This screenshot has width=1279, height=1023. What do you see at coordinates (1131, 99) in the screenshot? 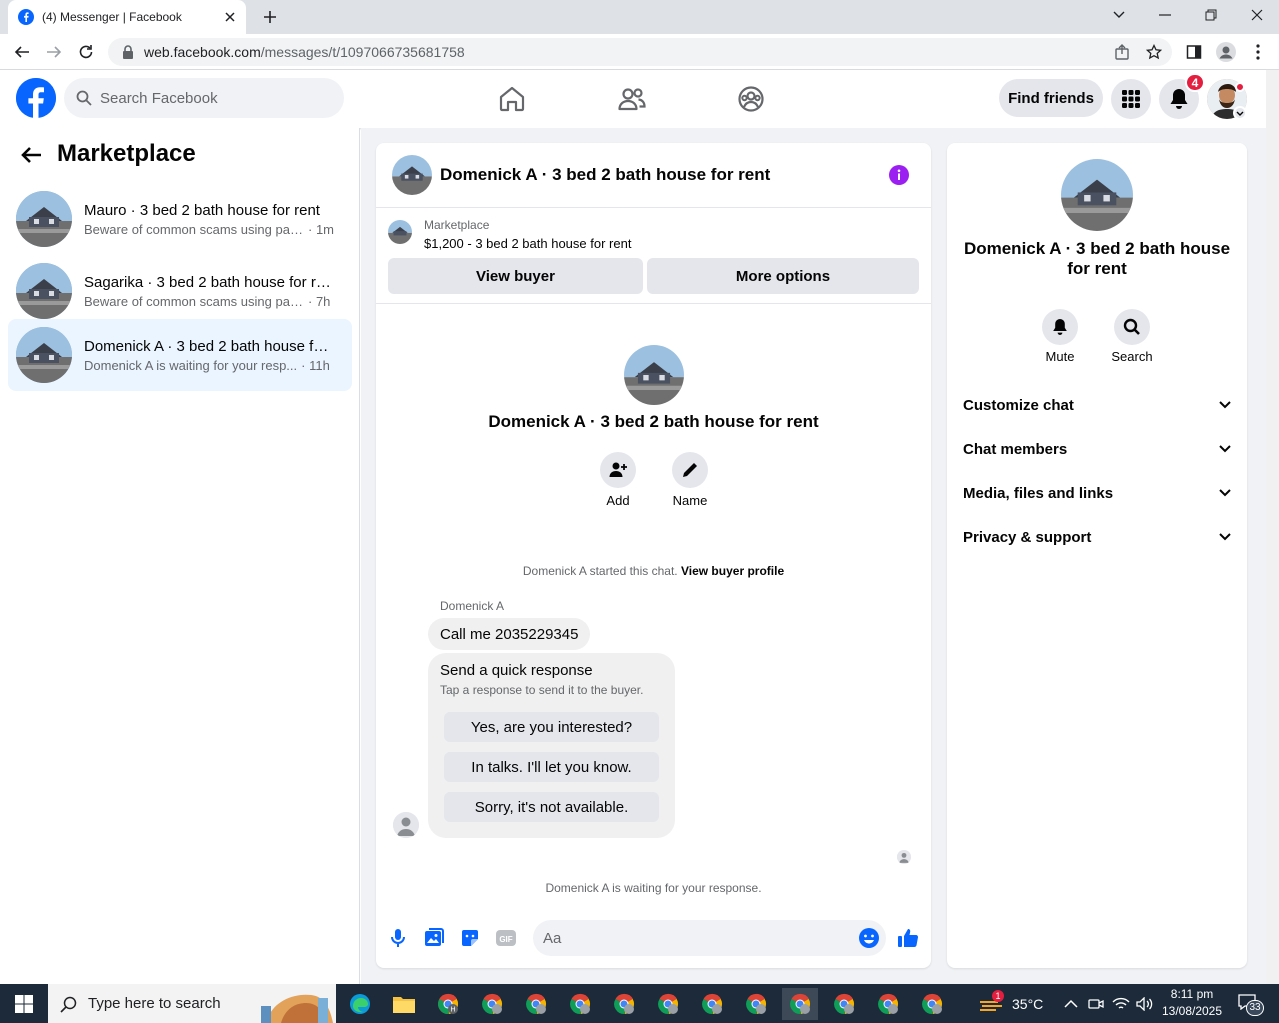
I see `menu-grid-icon` at bounding box center [1131, 99].